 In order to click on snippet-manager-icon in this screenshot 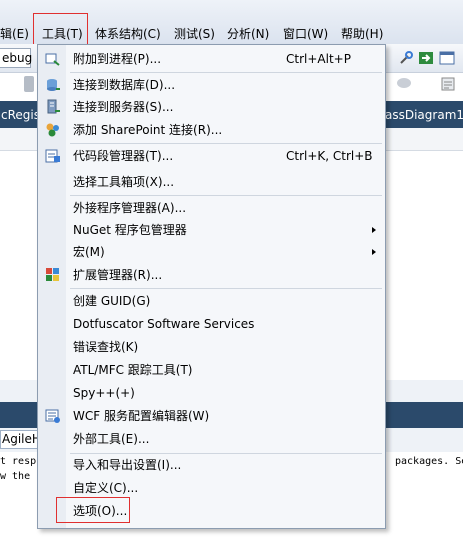, I will do `click(53, 156)`.